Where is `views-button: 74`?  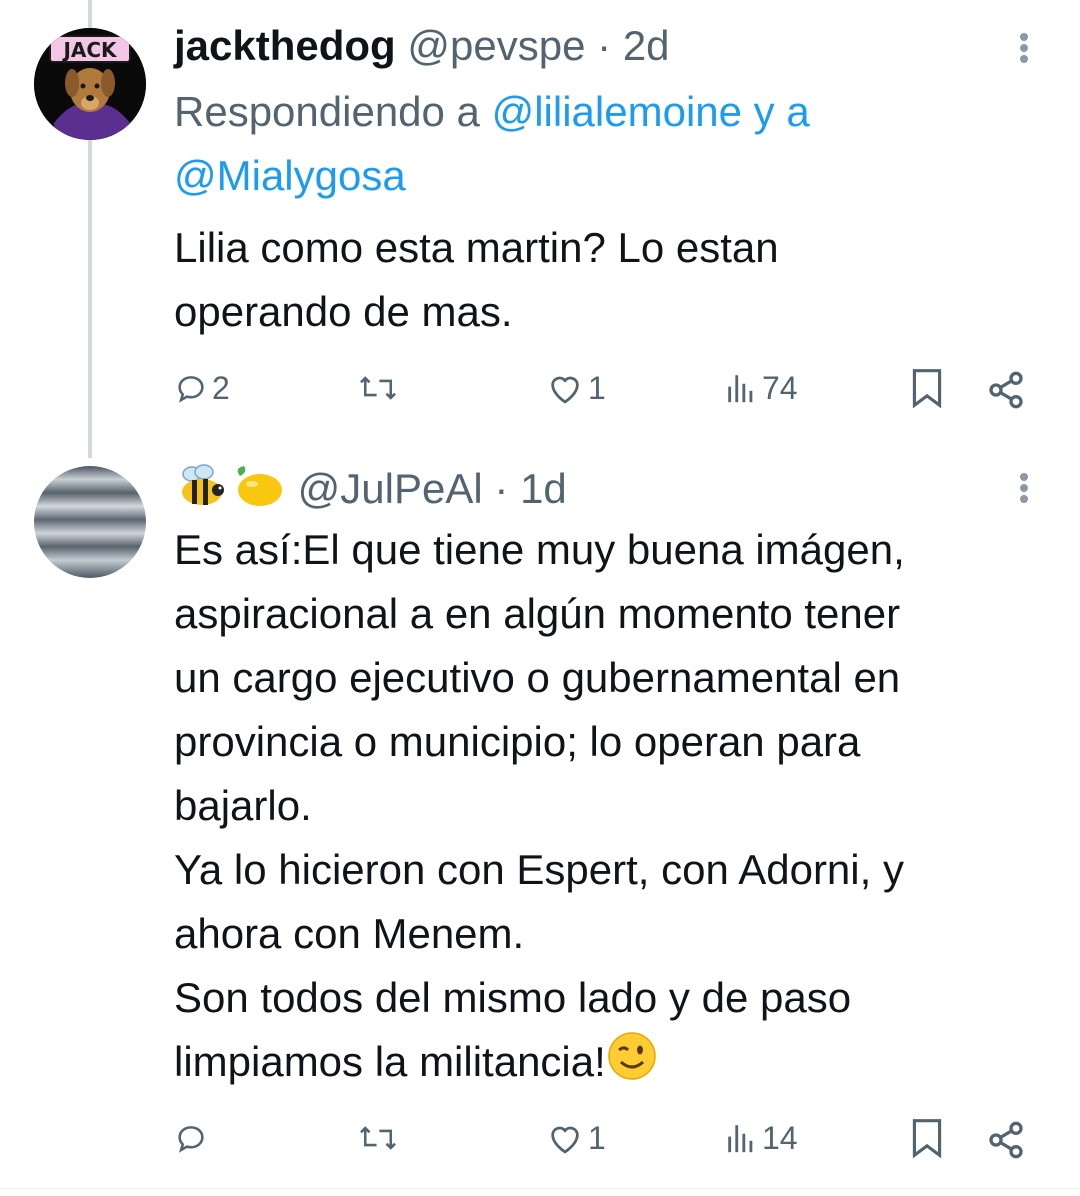 views-button: 74 is located at coordinates (761, 388).